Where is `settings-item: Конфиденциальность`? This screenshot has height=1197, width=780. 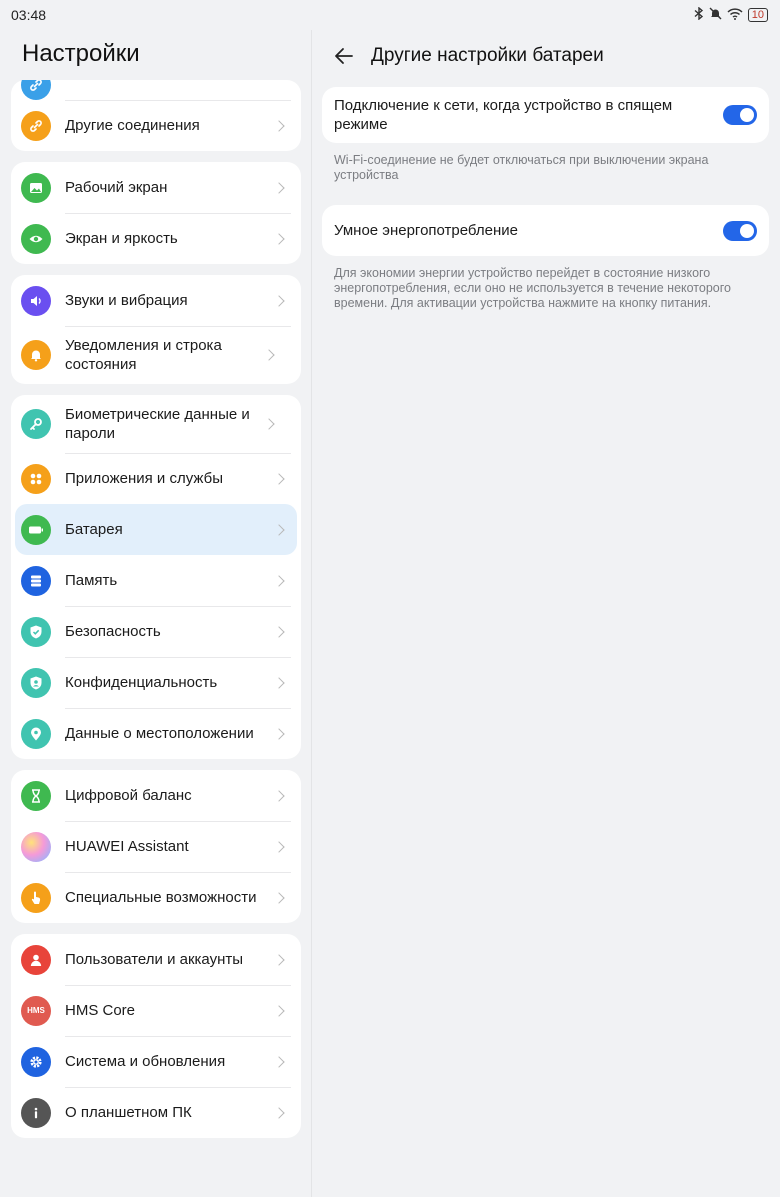 settings-item: Конфиденциальность is located at coordinates (156, 682).